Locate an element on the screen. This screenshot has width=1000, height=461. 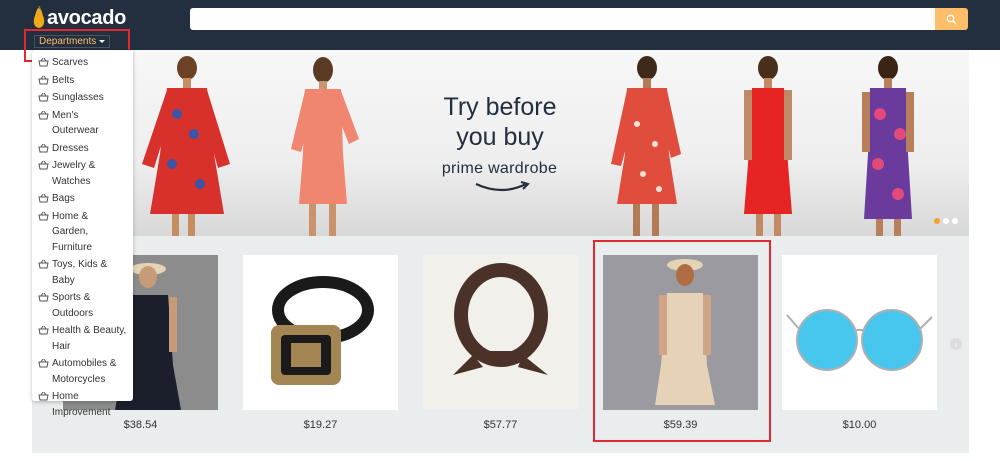
search-input is located at coordinates (562, 19).